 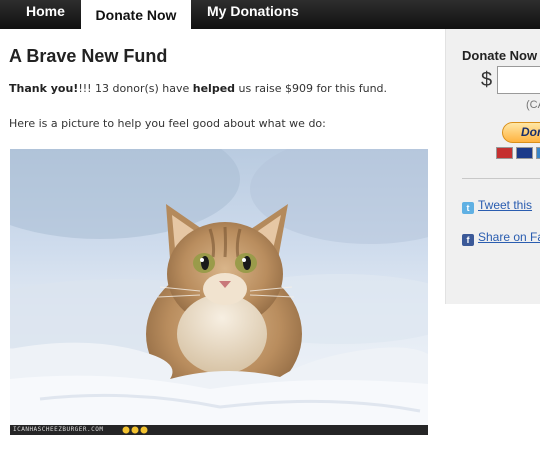 I want to click on mastercard-icon, so click(x=504, y=153).